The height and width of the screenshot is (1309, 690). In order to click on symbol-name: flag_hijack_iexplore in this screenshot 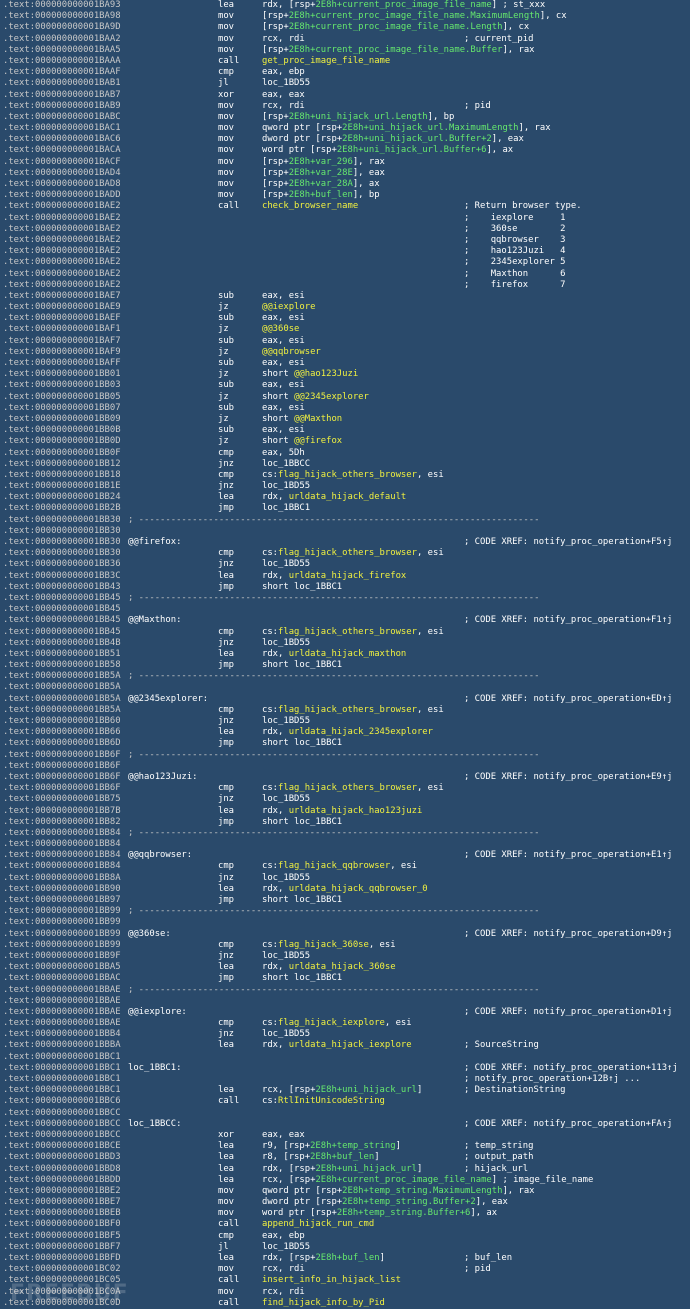, I will do `click(331, 1023)`.